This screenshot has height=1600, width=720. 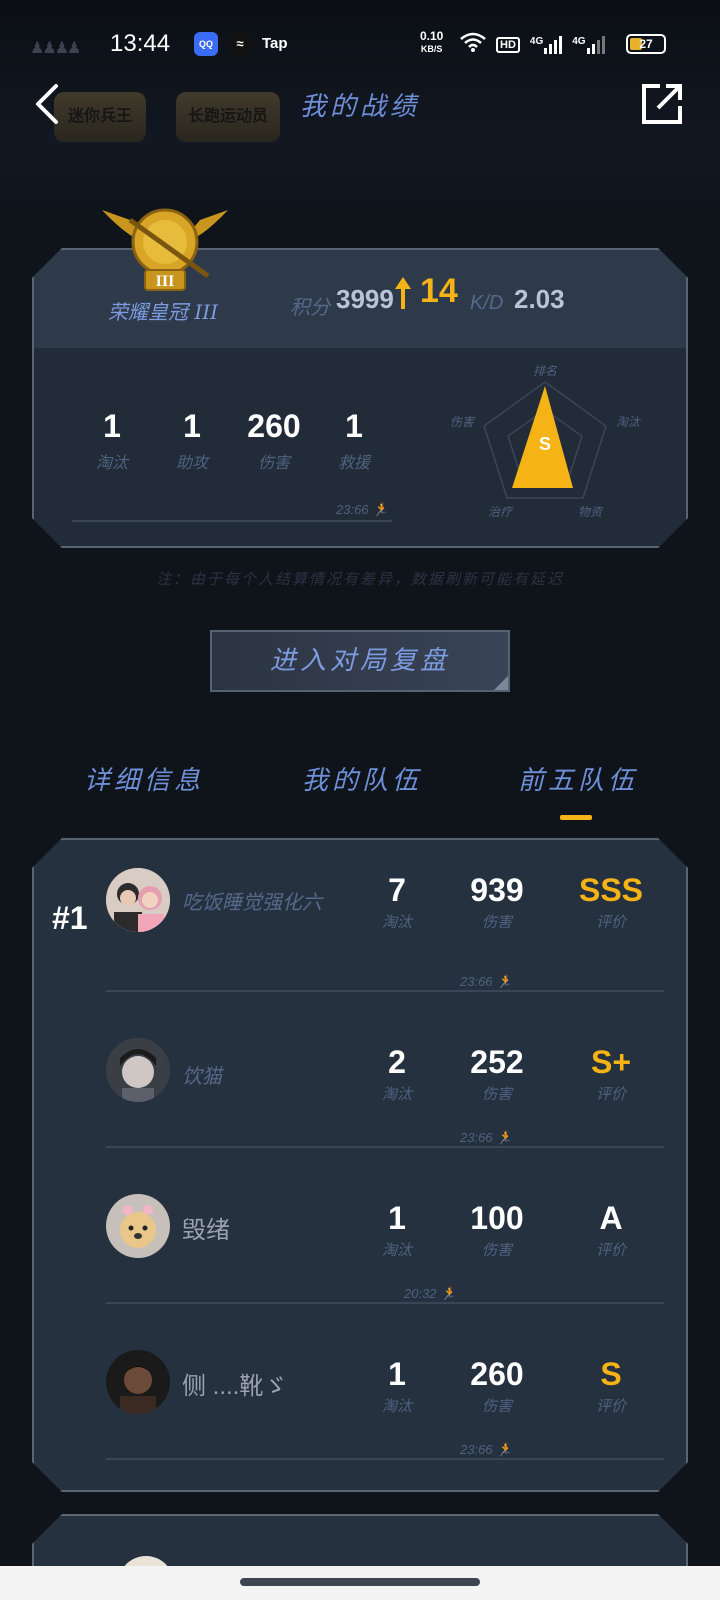 What do you see at coordinates (228, 117) in the screenshot?
I see `title-tag-2: 长跑运动员` at bounding box center [228, 117].